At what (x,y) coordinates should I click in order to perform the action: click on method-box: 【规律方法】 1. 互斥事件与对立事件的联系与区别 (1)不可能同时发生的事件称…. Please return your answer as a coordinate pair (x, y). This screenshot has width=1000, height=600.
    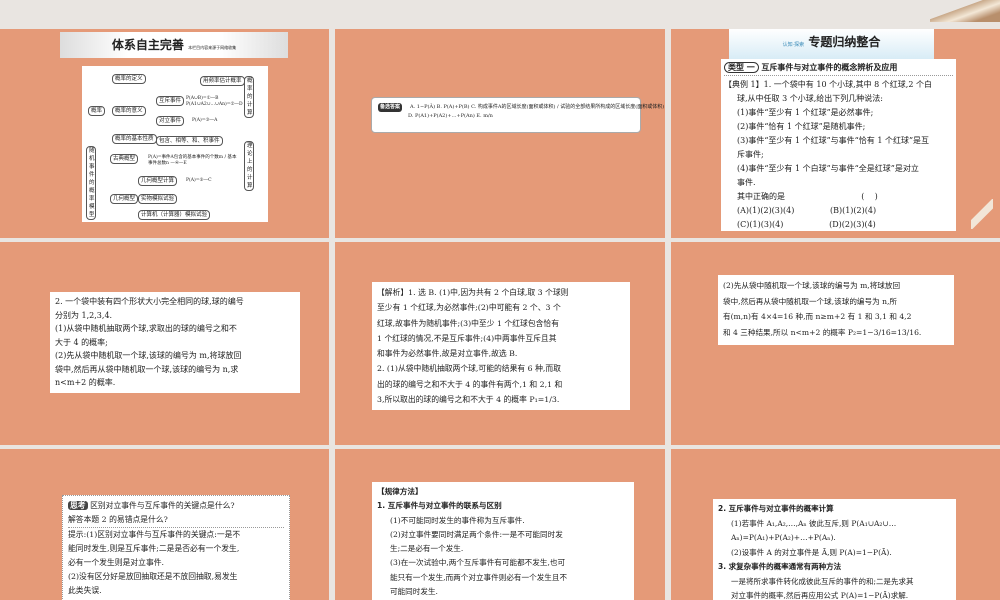
    Looking at the image, I should click on (503, 541).